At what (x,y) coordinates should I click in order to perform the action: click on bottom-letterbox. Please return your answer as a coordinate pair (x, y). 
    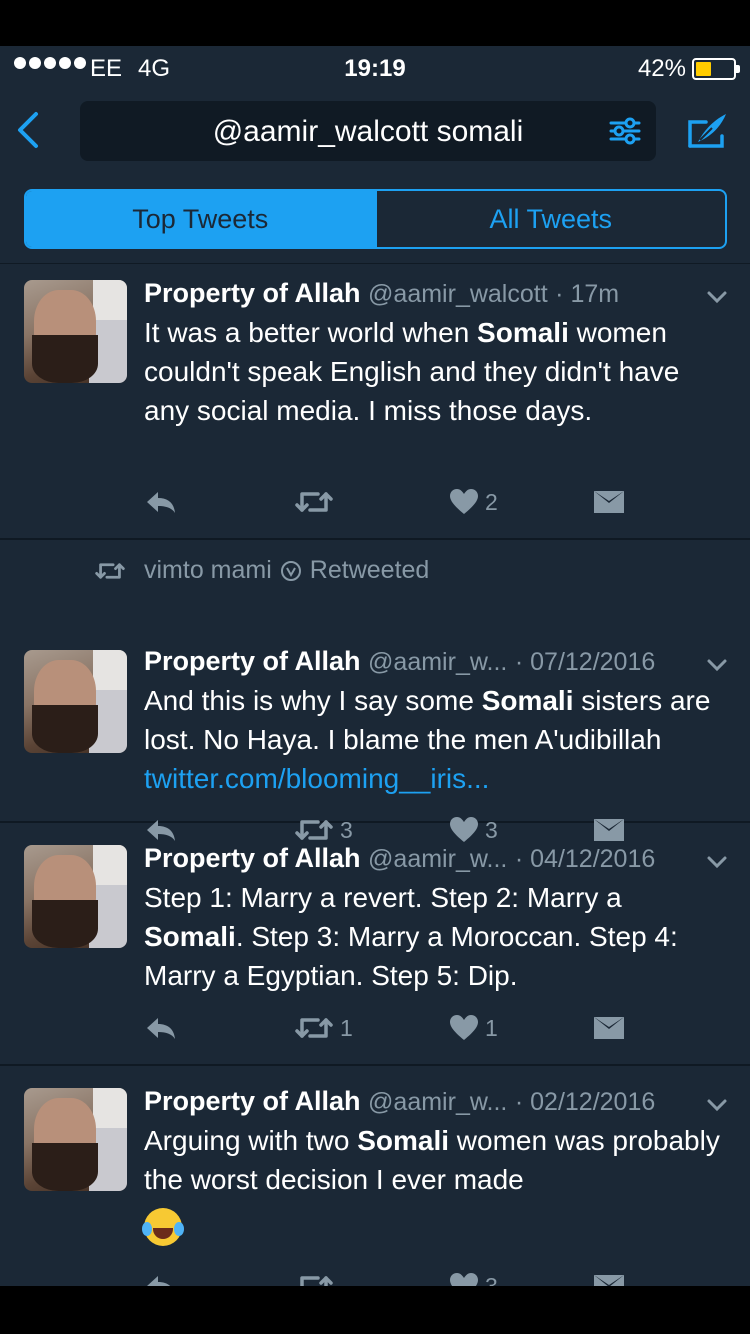
    Looking at the image, I should click on (375, 1310).